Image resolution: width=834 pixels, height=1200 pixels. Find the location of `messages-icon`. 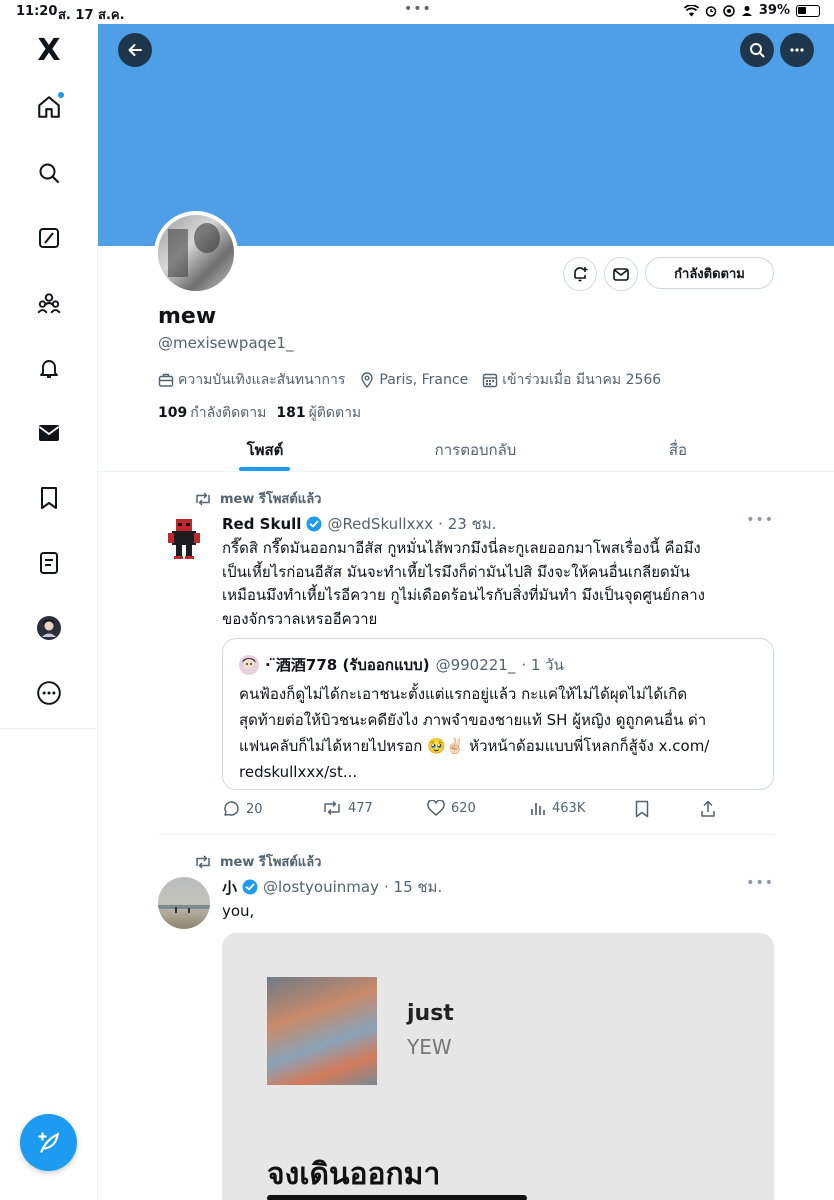

messages-icon is located at coordinates (49, 433).